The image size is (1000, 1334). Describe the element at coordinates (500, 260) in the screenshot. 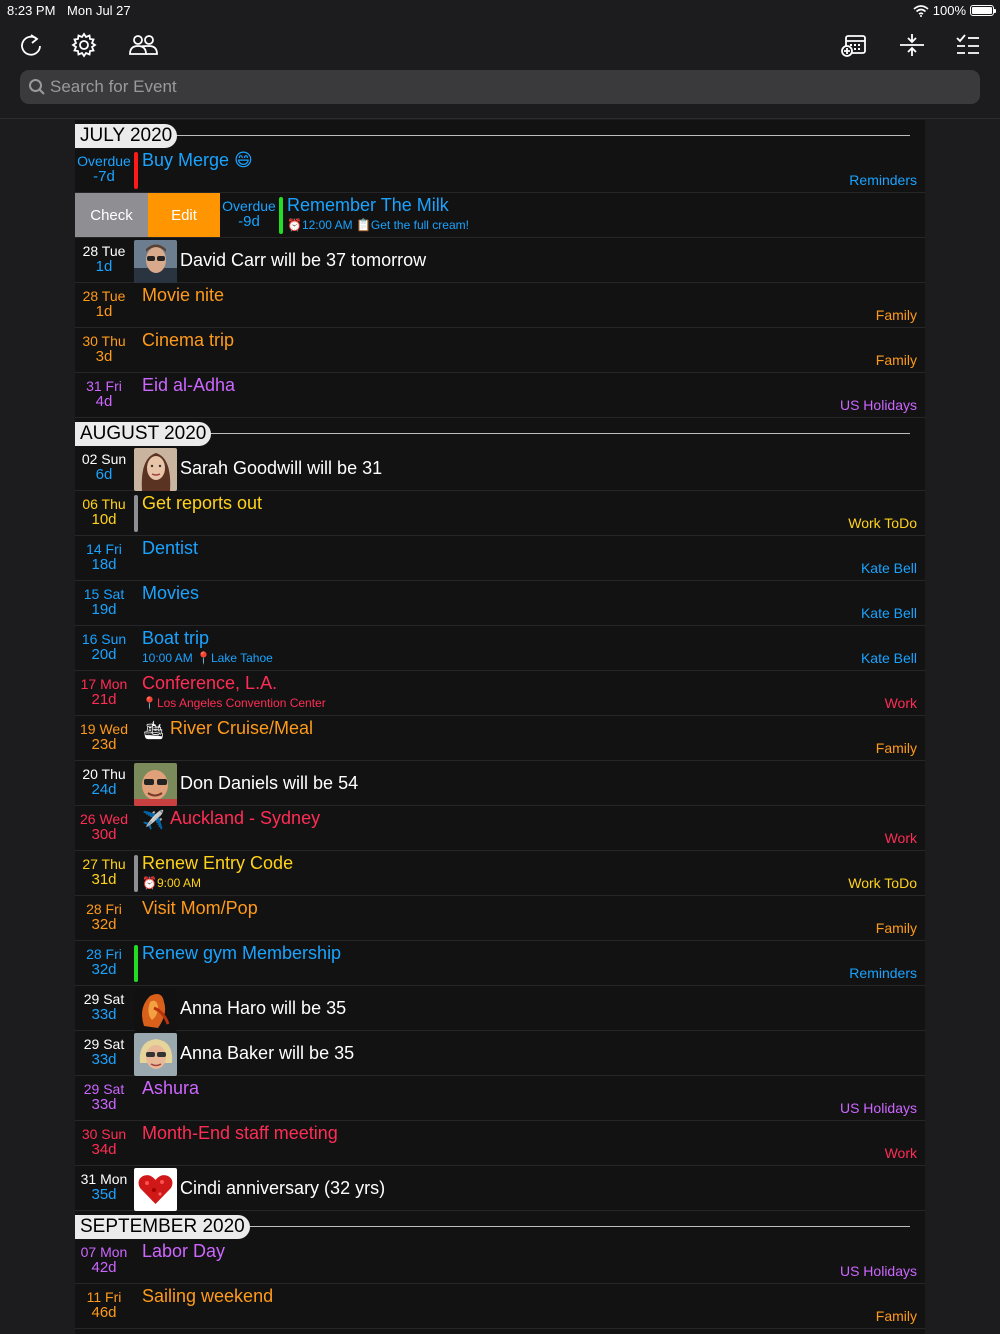

I see `birthday-row: 28 Tue 1d David Carr will be 37 tomorrow` at that location.